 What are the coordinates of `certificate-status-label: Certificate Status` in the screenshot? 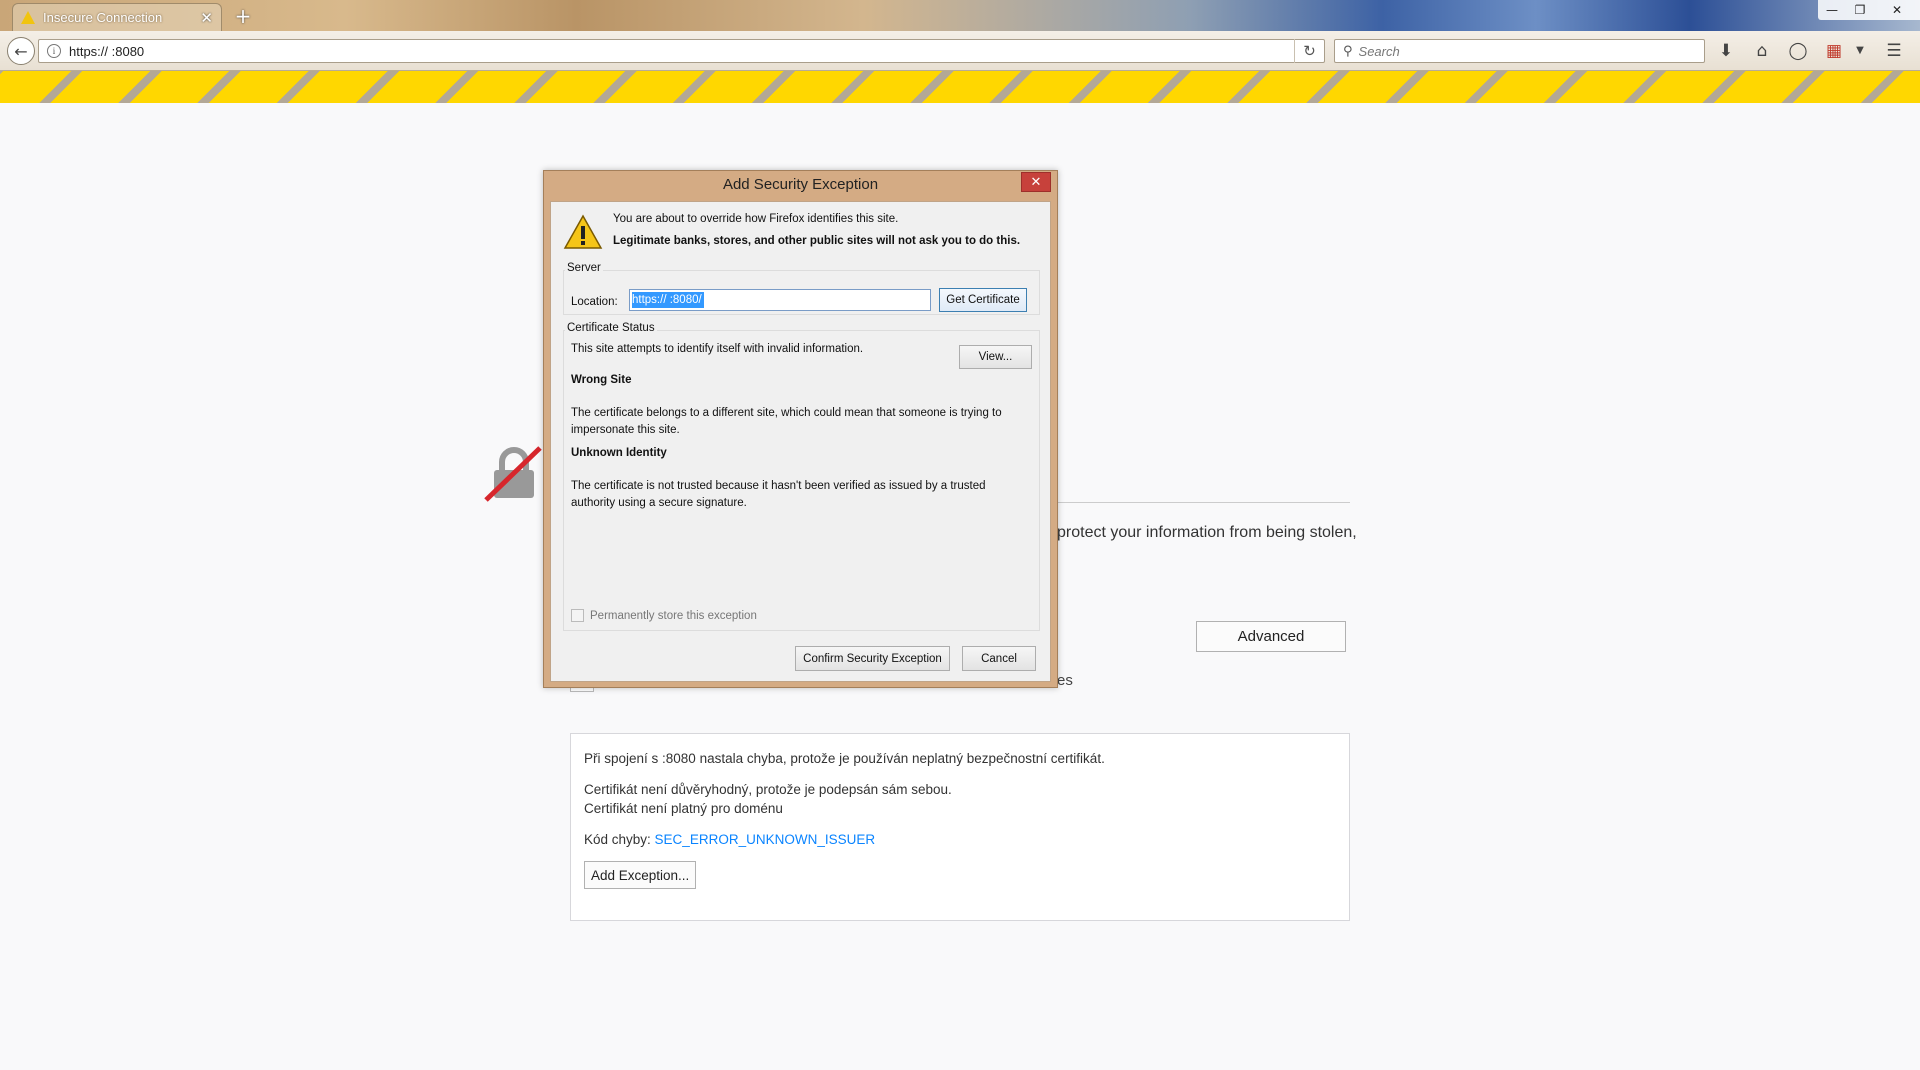 It's located at (611, 328).